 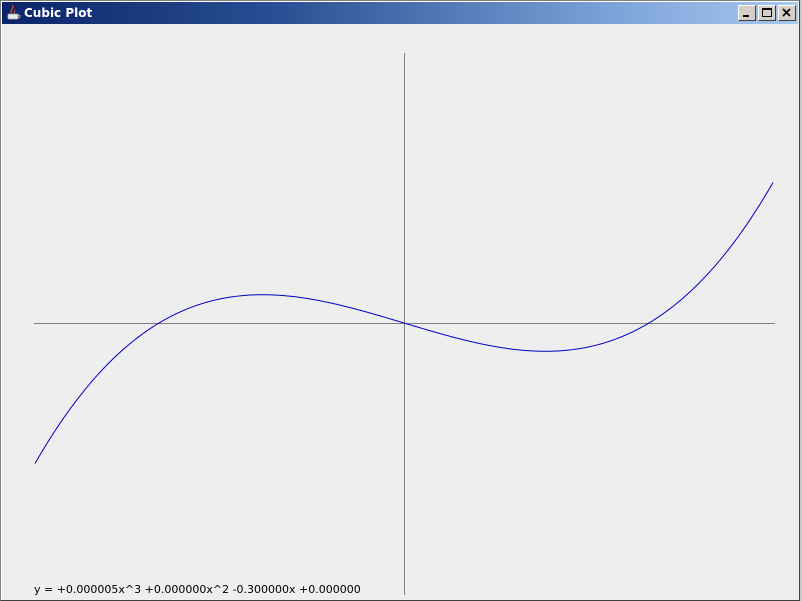 I want to click on window-controls, so click(x=766, y=13).